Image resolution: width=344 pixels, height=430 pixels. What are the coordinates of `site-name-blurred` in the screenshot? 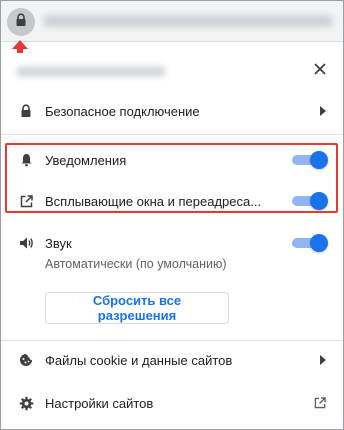 It's located at (91, 71).